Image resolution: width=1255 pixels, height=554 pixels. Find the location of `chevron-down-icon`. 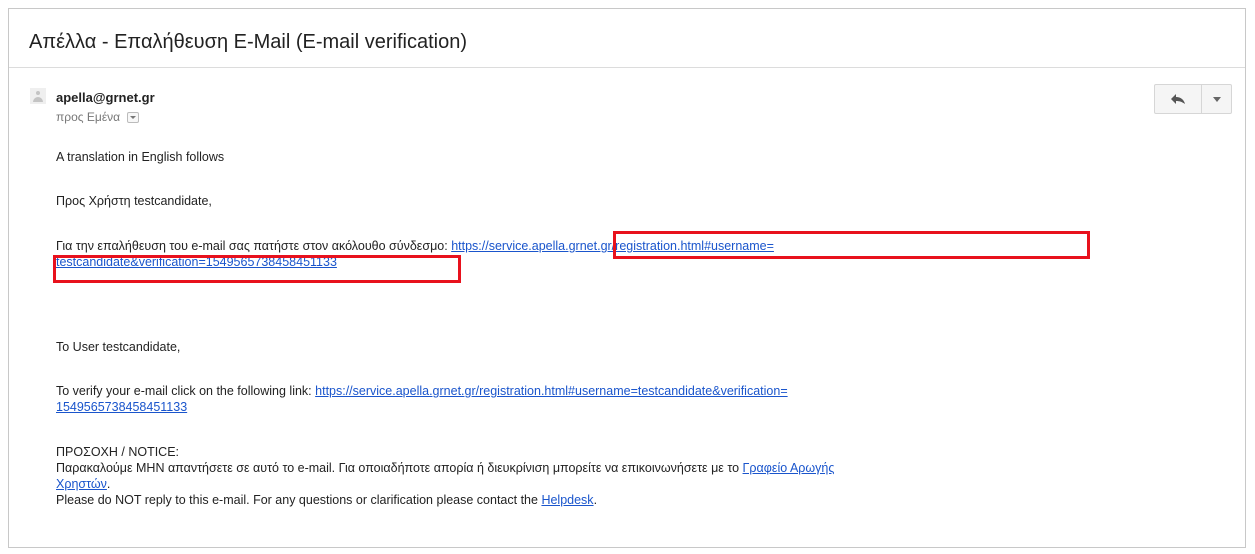

chevron-down-icon is located at coordinates (1216, 99).